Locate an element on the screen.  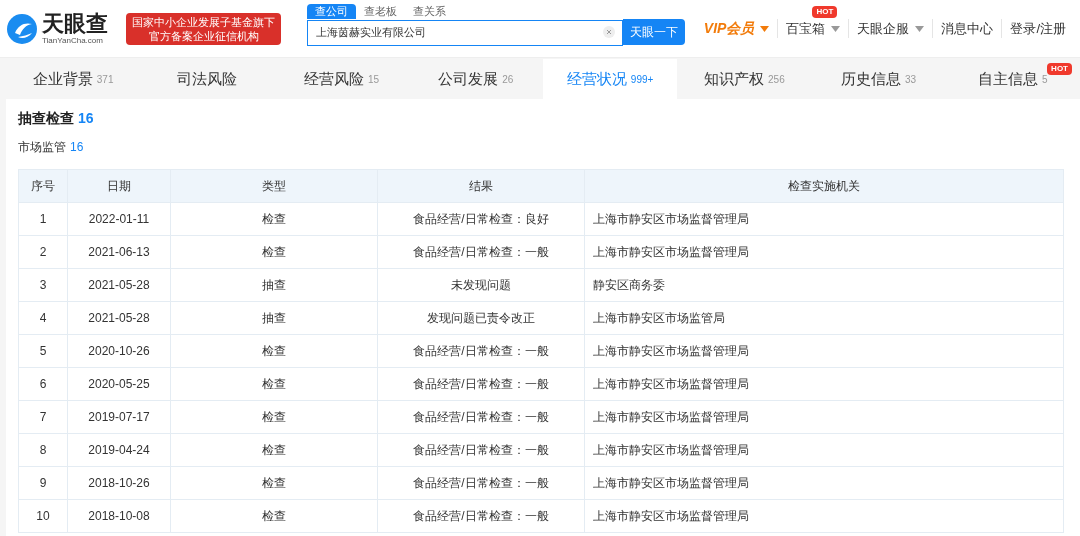
table-cell-text: 3 is located at coordinates (43, 285).